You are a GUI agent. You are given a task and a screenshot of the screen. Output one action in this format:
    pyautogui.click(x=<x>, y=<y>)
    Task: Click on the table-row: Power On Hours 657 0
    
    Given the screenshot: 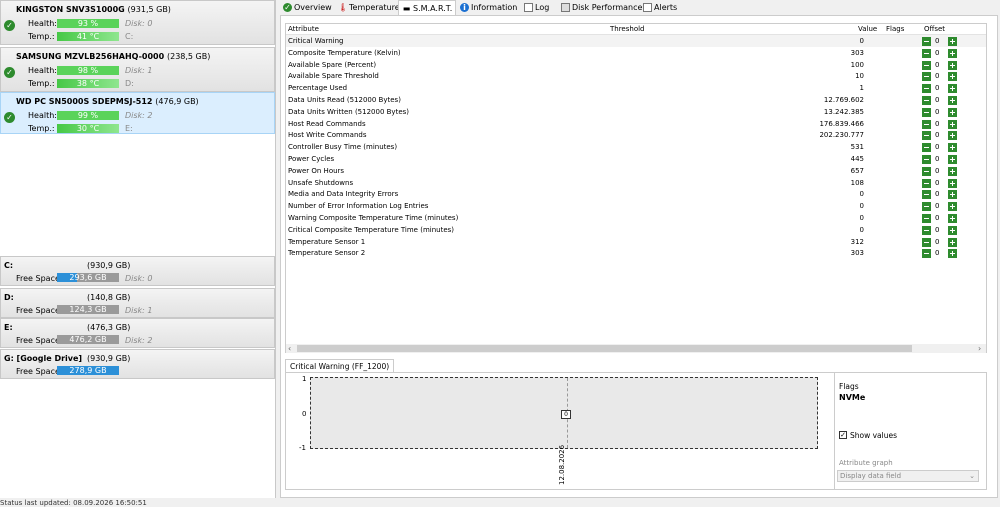 What is the action you would take?
    pyautogui.click(x=636, y=171)
    